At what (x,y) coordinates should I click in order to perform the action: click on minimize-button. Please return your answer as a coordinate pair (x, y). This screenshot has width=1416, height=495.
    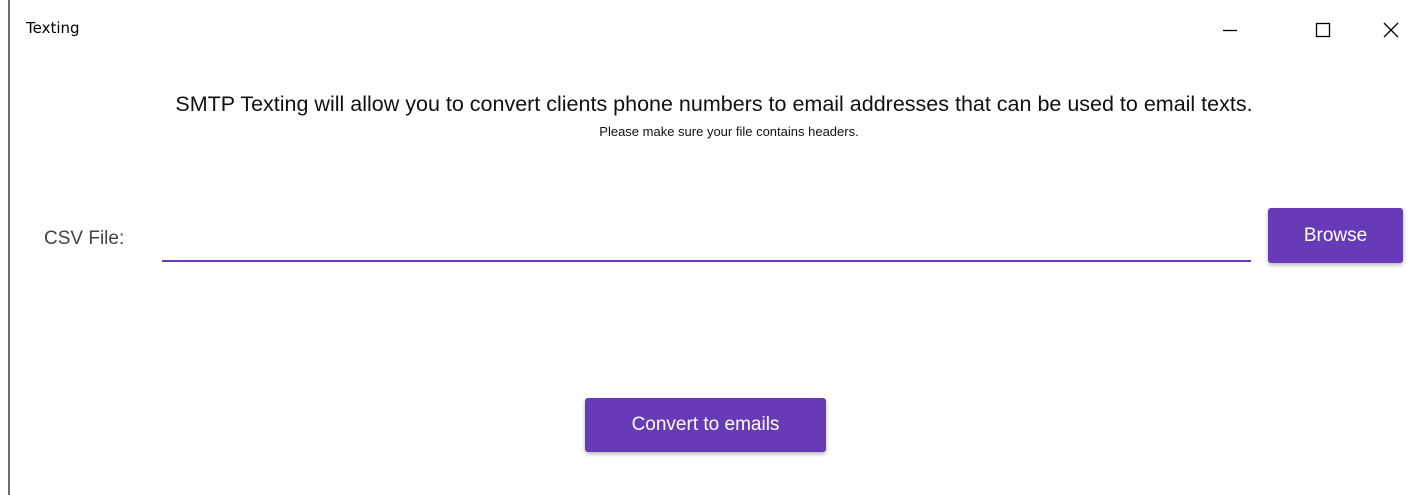
    Looking at the image, I should click on (1230, 30).